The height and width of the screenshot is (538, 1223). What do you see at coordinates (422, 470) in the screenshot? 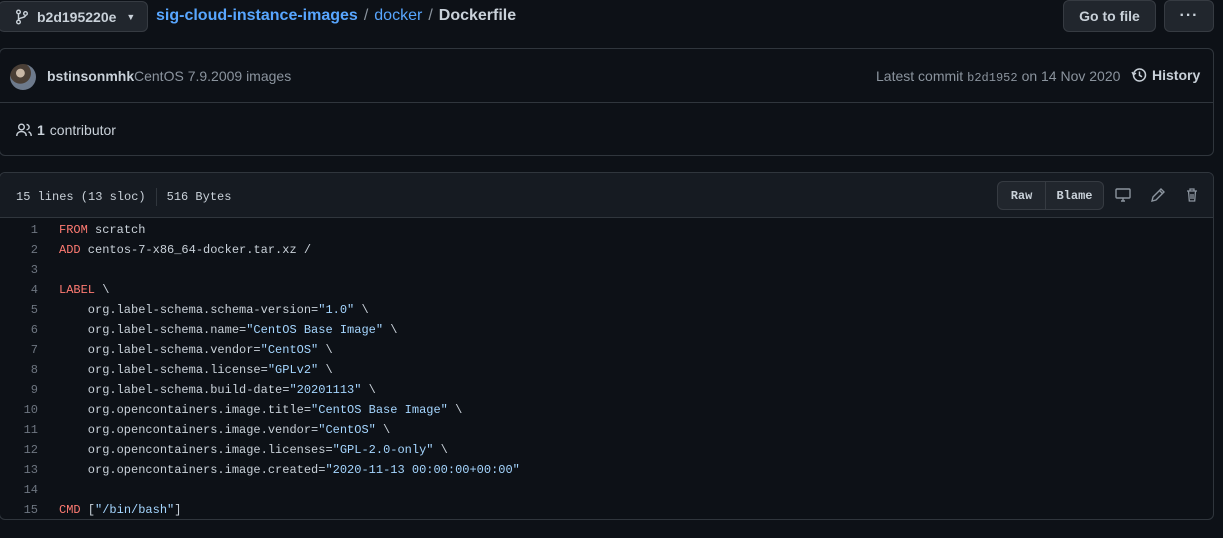
I see `code-string: "2020-11-13 00:00:00+00:00"` at bounding box center [422, 470].